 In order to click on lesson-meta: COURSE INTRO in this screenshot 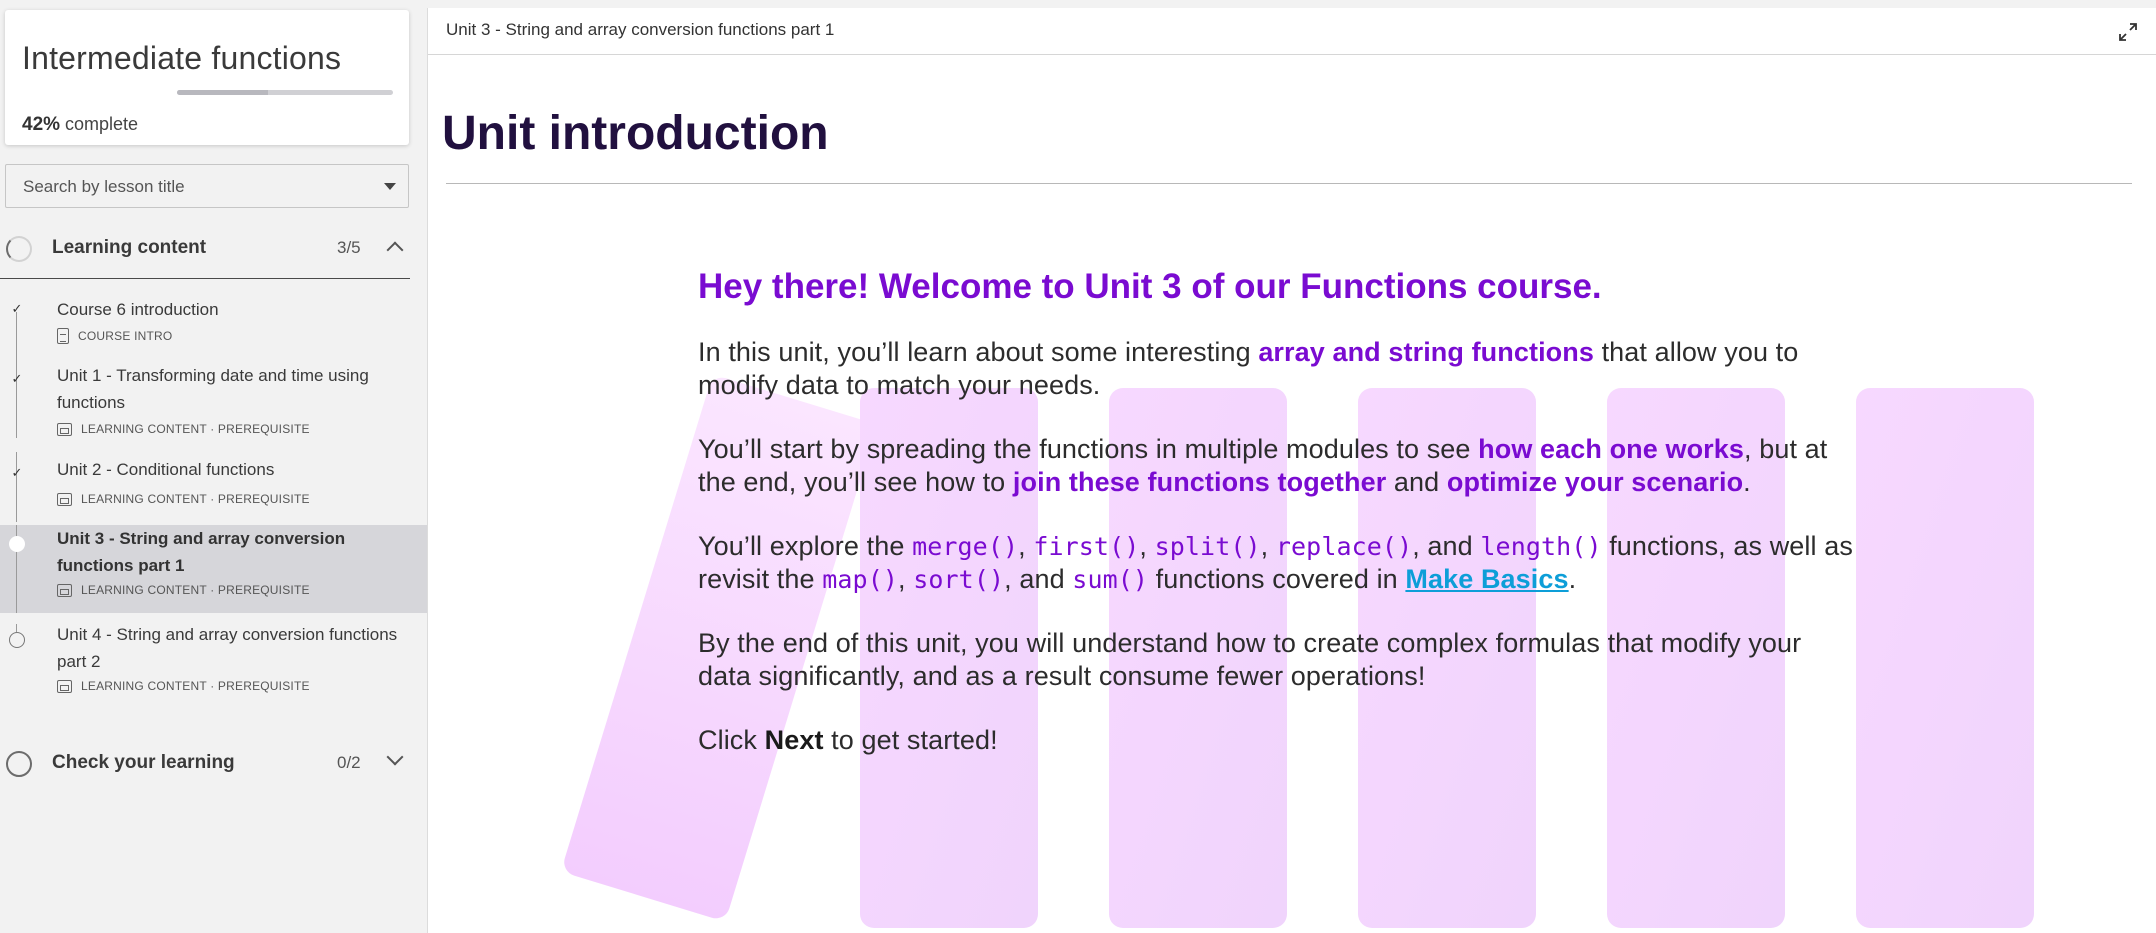, I will do `click(114, 336)`.